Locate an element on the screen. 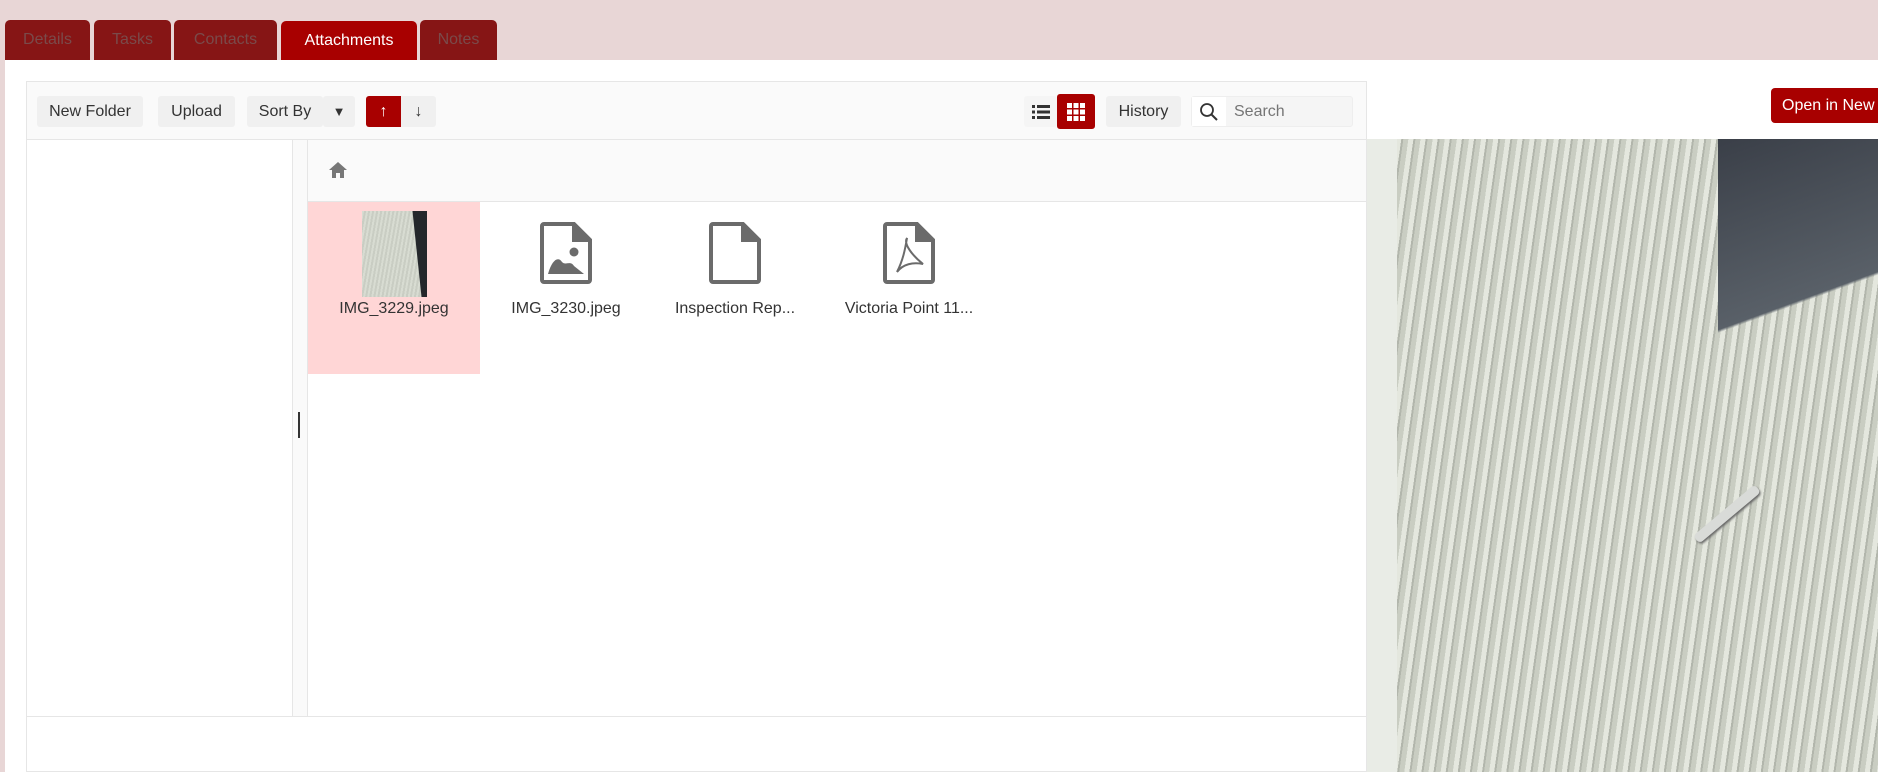  breadcrumb is located at coordinates (837, 171).